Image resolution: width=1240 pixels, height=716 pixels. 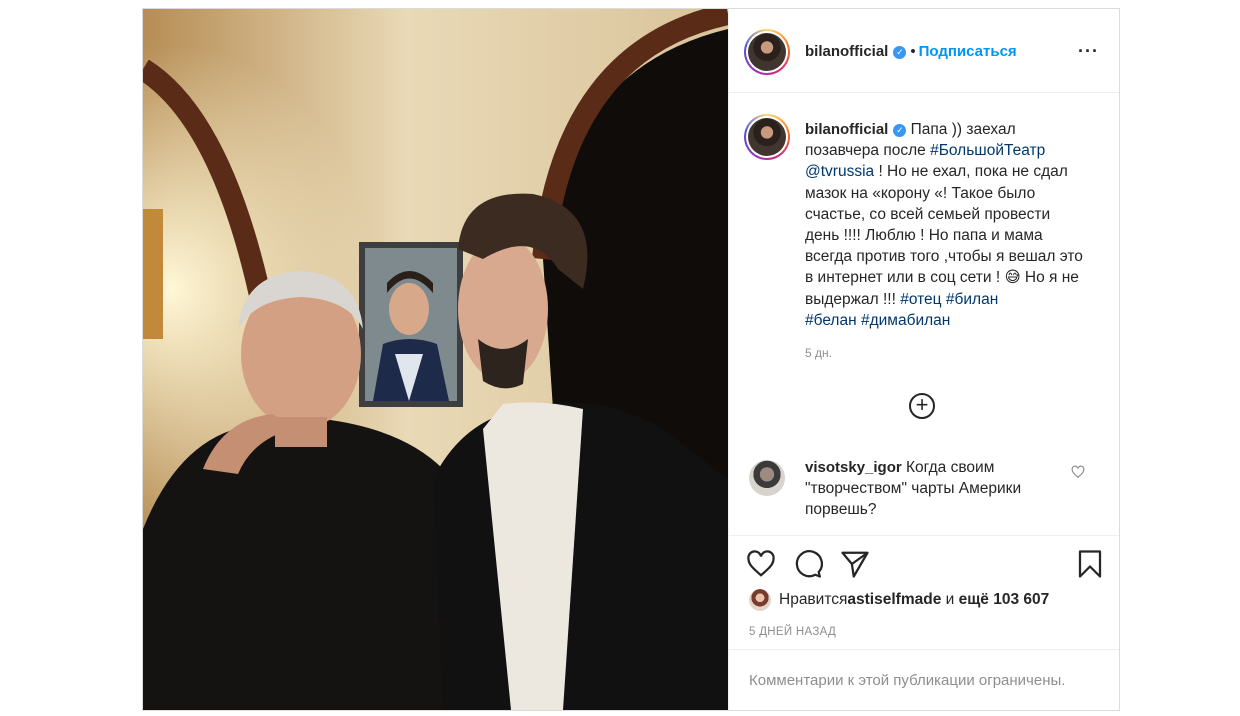 I want to click on post-header: bilanofficial ✓ • Подписаться ···, so click(x=924, y=51).